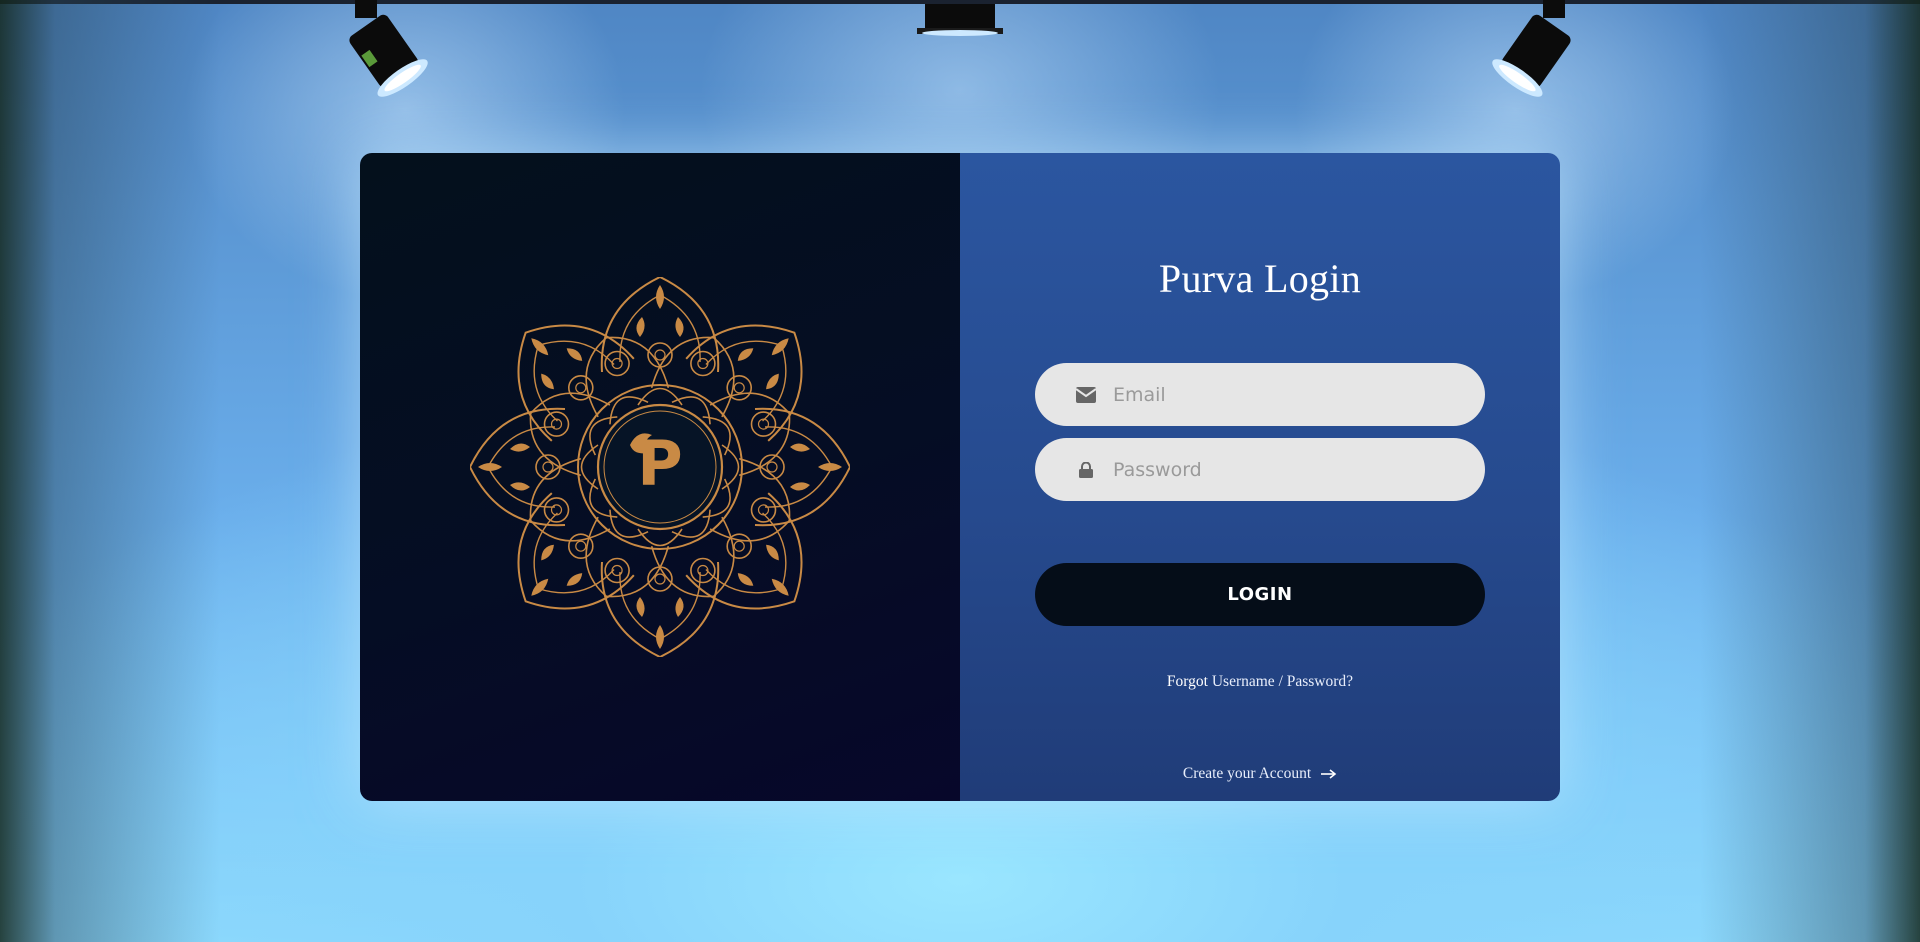 This screenshot has height=942, width=1920. I want to click on mandala-logo: P, so click(660, 467).